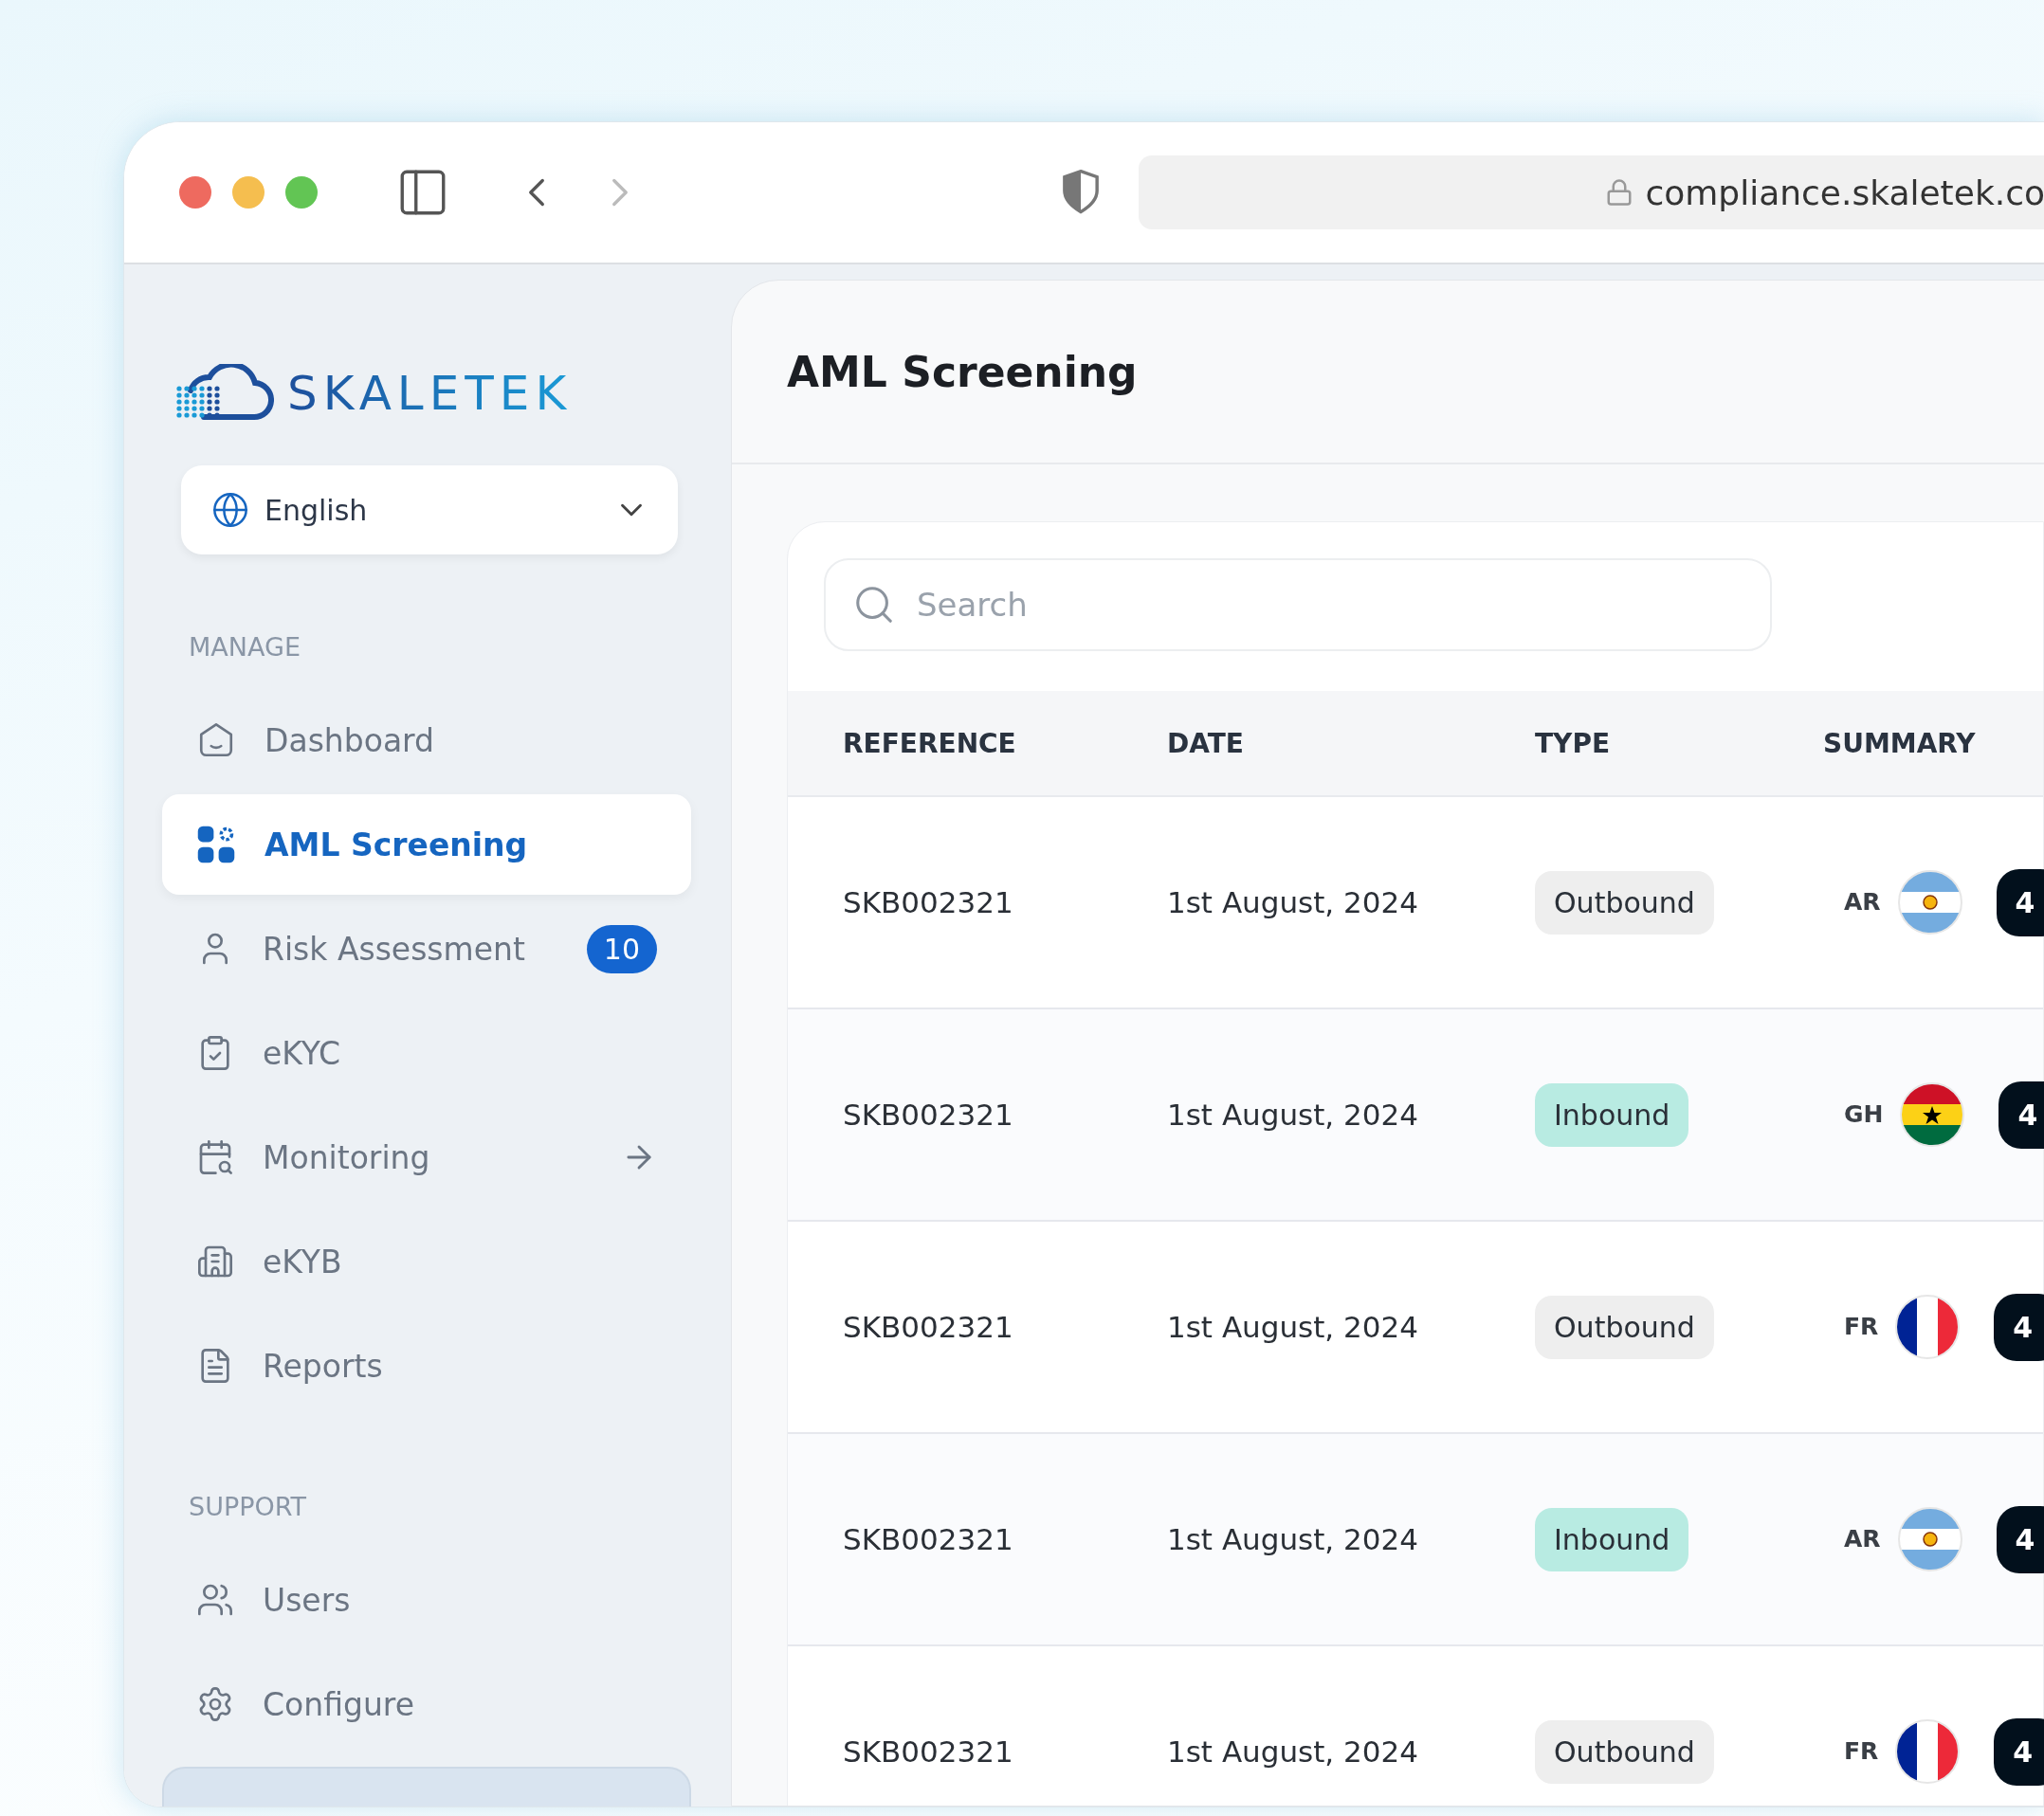  I want to click on language-dropdown: English, so click(429, 510).